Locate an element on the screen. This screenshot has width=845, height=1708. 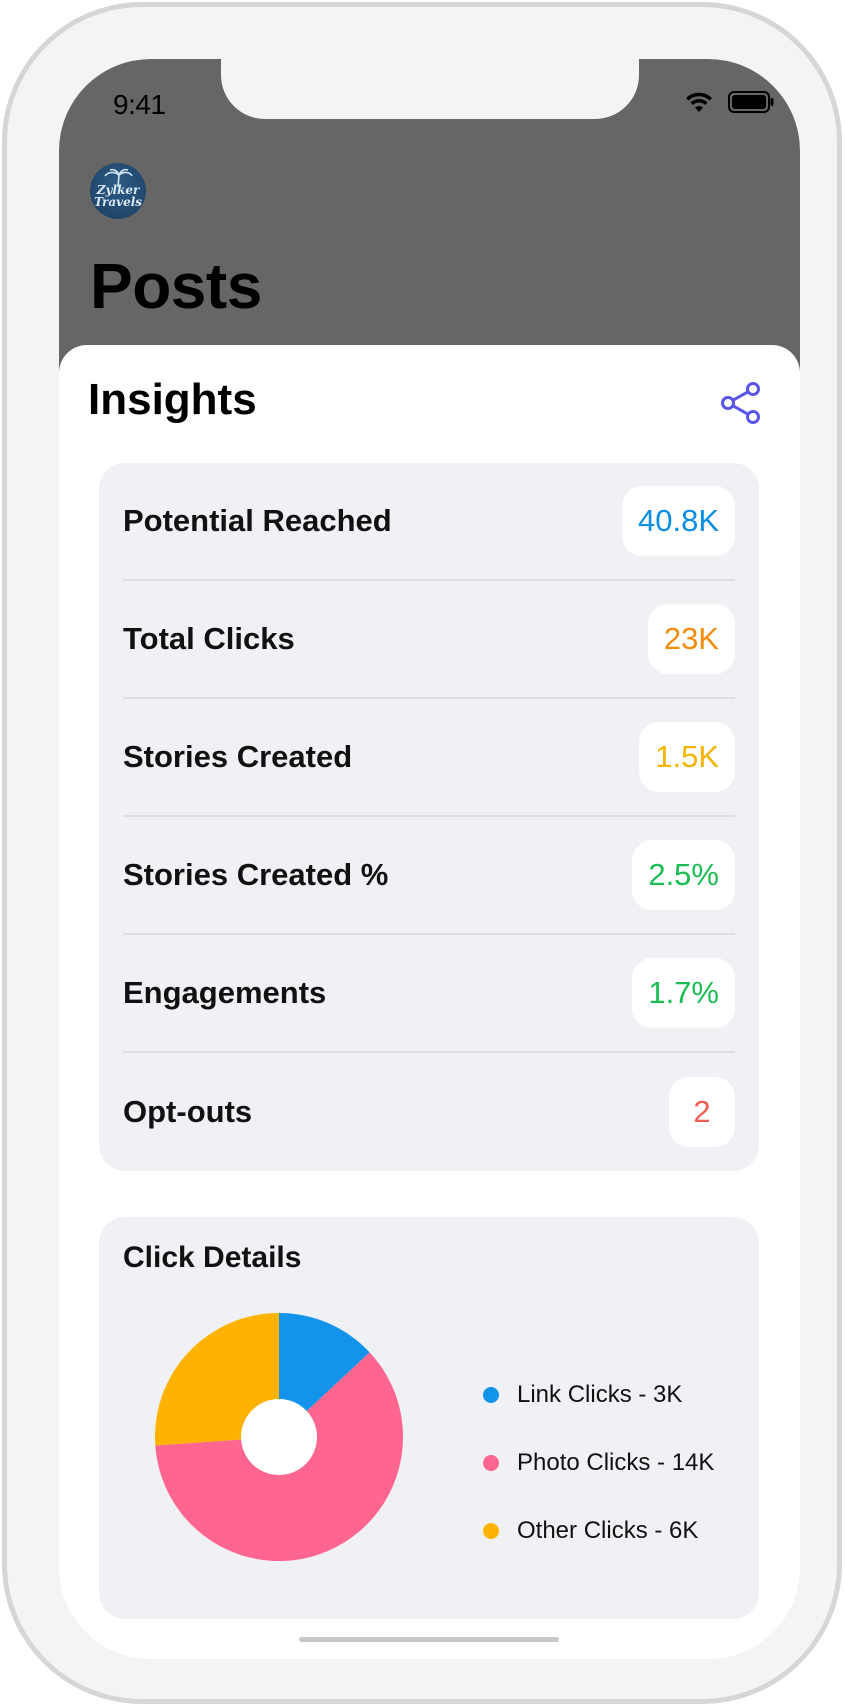
donut-hole is located at coordinates (279, 1437).